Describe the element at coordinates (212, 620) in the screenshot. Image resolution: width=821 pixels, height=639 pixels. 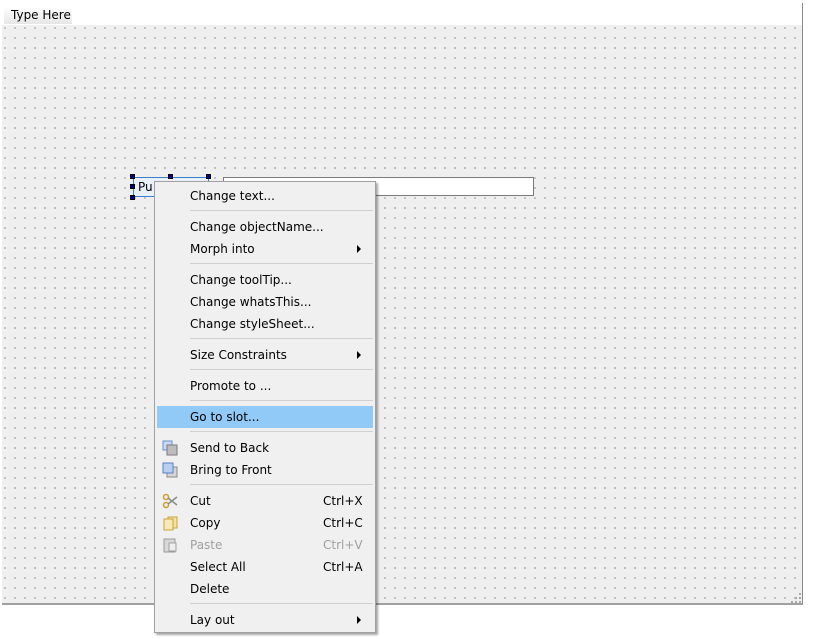
I see `menu-item-label: Lay out` at that location.